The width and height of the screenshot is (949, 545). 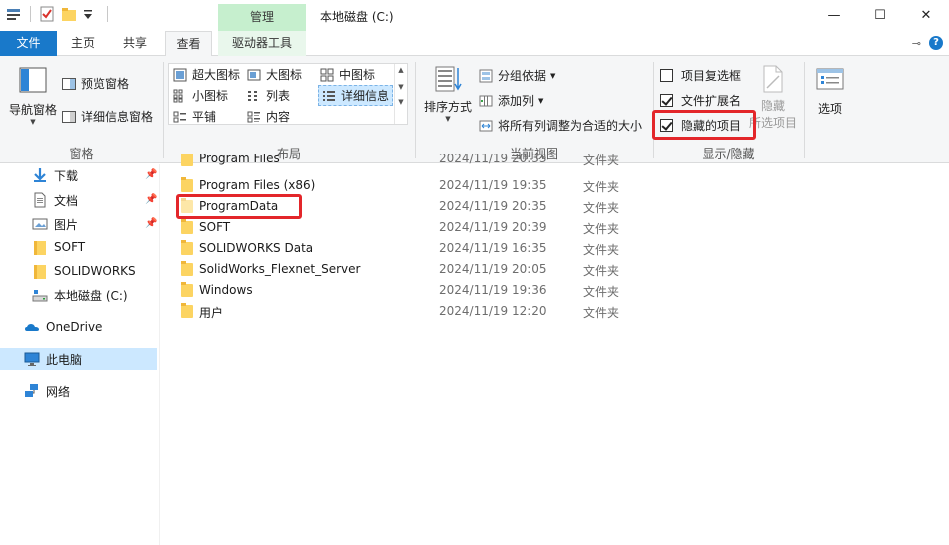 I want to click on nav-item-soft: SOFT, so click(x=58, y=247).